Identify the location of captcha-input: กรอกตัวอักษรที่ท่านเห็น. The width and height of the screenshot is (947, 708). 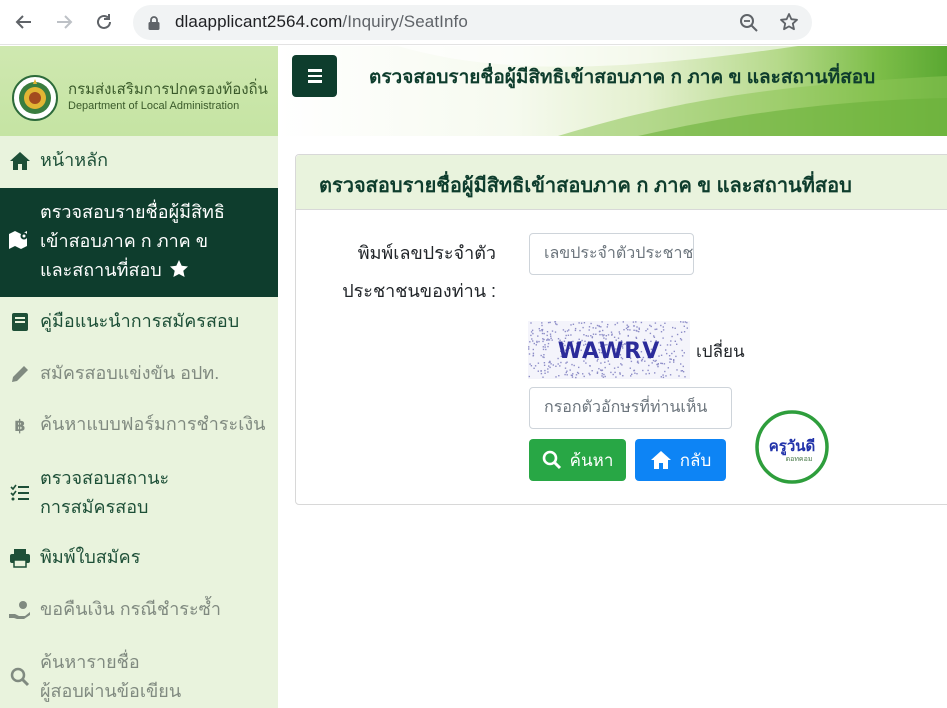
(630, 408).